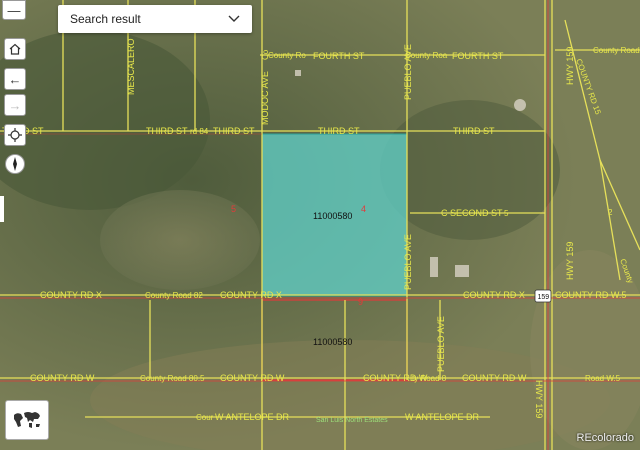 Image resolution: width=640 pixels, height=450 pixels. I want to click on side-panel-tab, so click(2, 209).